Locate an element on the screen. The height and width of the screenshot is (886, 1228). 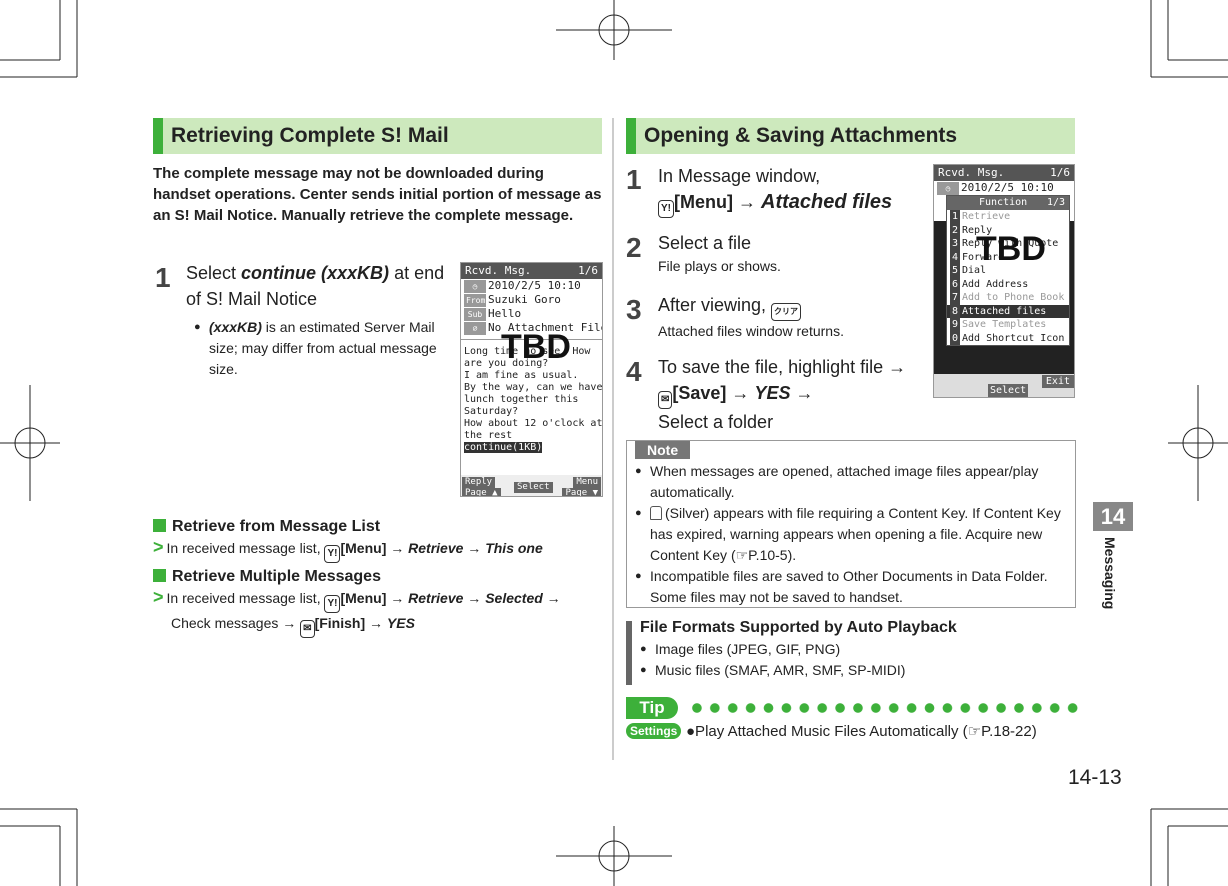
subsection-retrieve-multiple: Retrieve Multiple Messages is located at coordinates (267, 577).